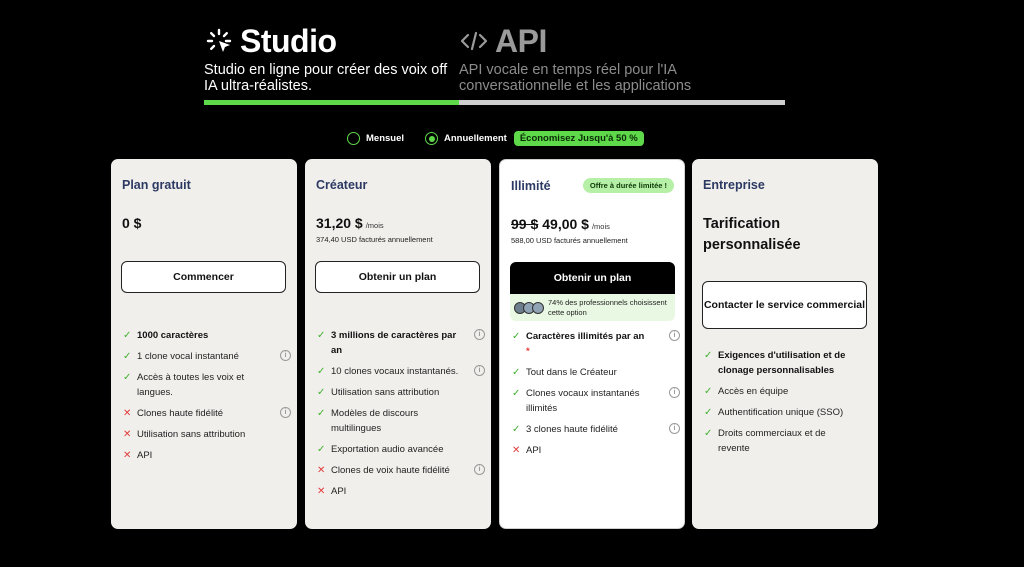 This screenshot has height=567, width=1024. What do you see at coordinates (432, 138) in the screenshot?
I see `yearly-radio` at bounding box center [432, 138].